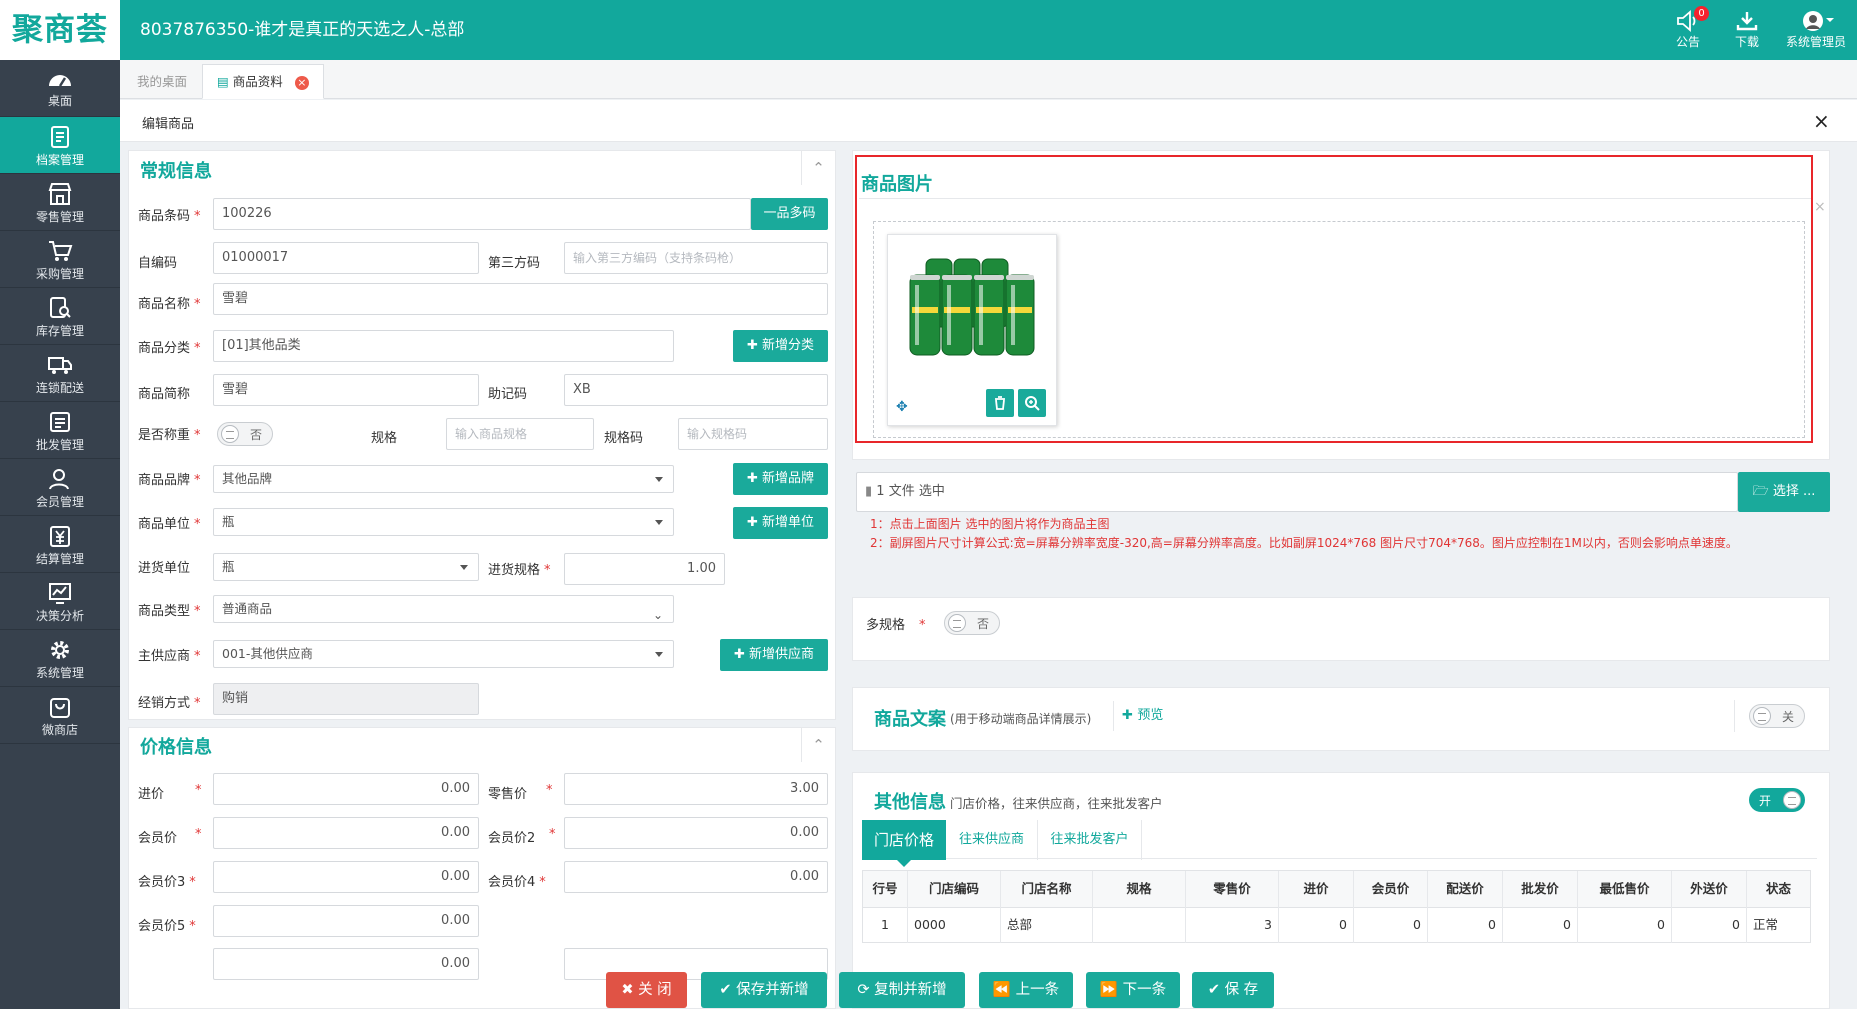 This screenshot has width=1857, height=1009. I want to click on unit-label: 商品单位 *, so click(169, 524).